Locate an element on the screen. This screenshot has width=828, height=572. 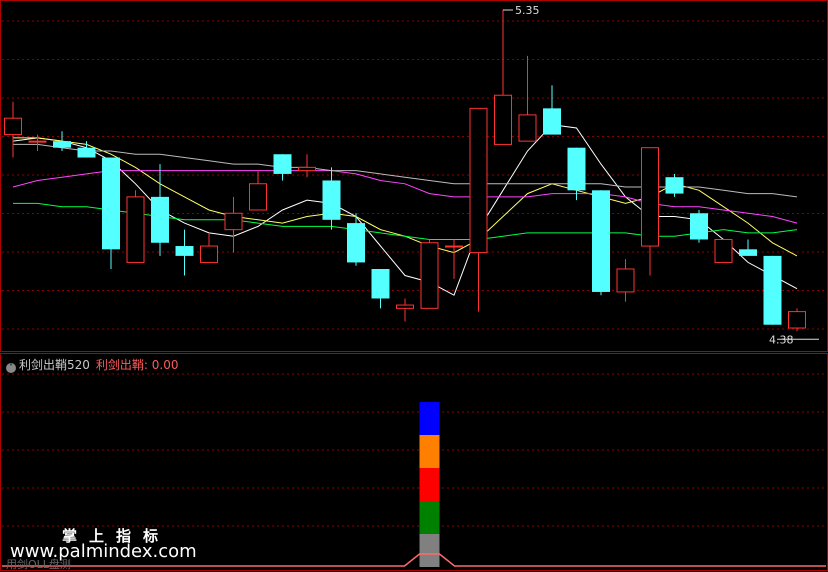
indicator-name: 利剑出鞘520 is located at coordinates (54, 365).